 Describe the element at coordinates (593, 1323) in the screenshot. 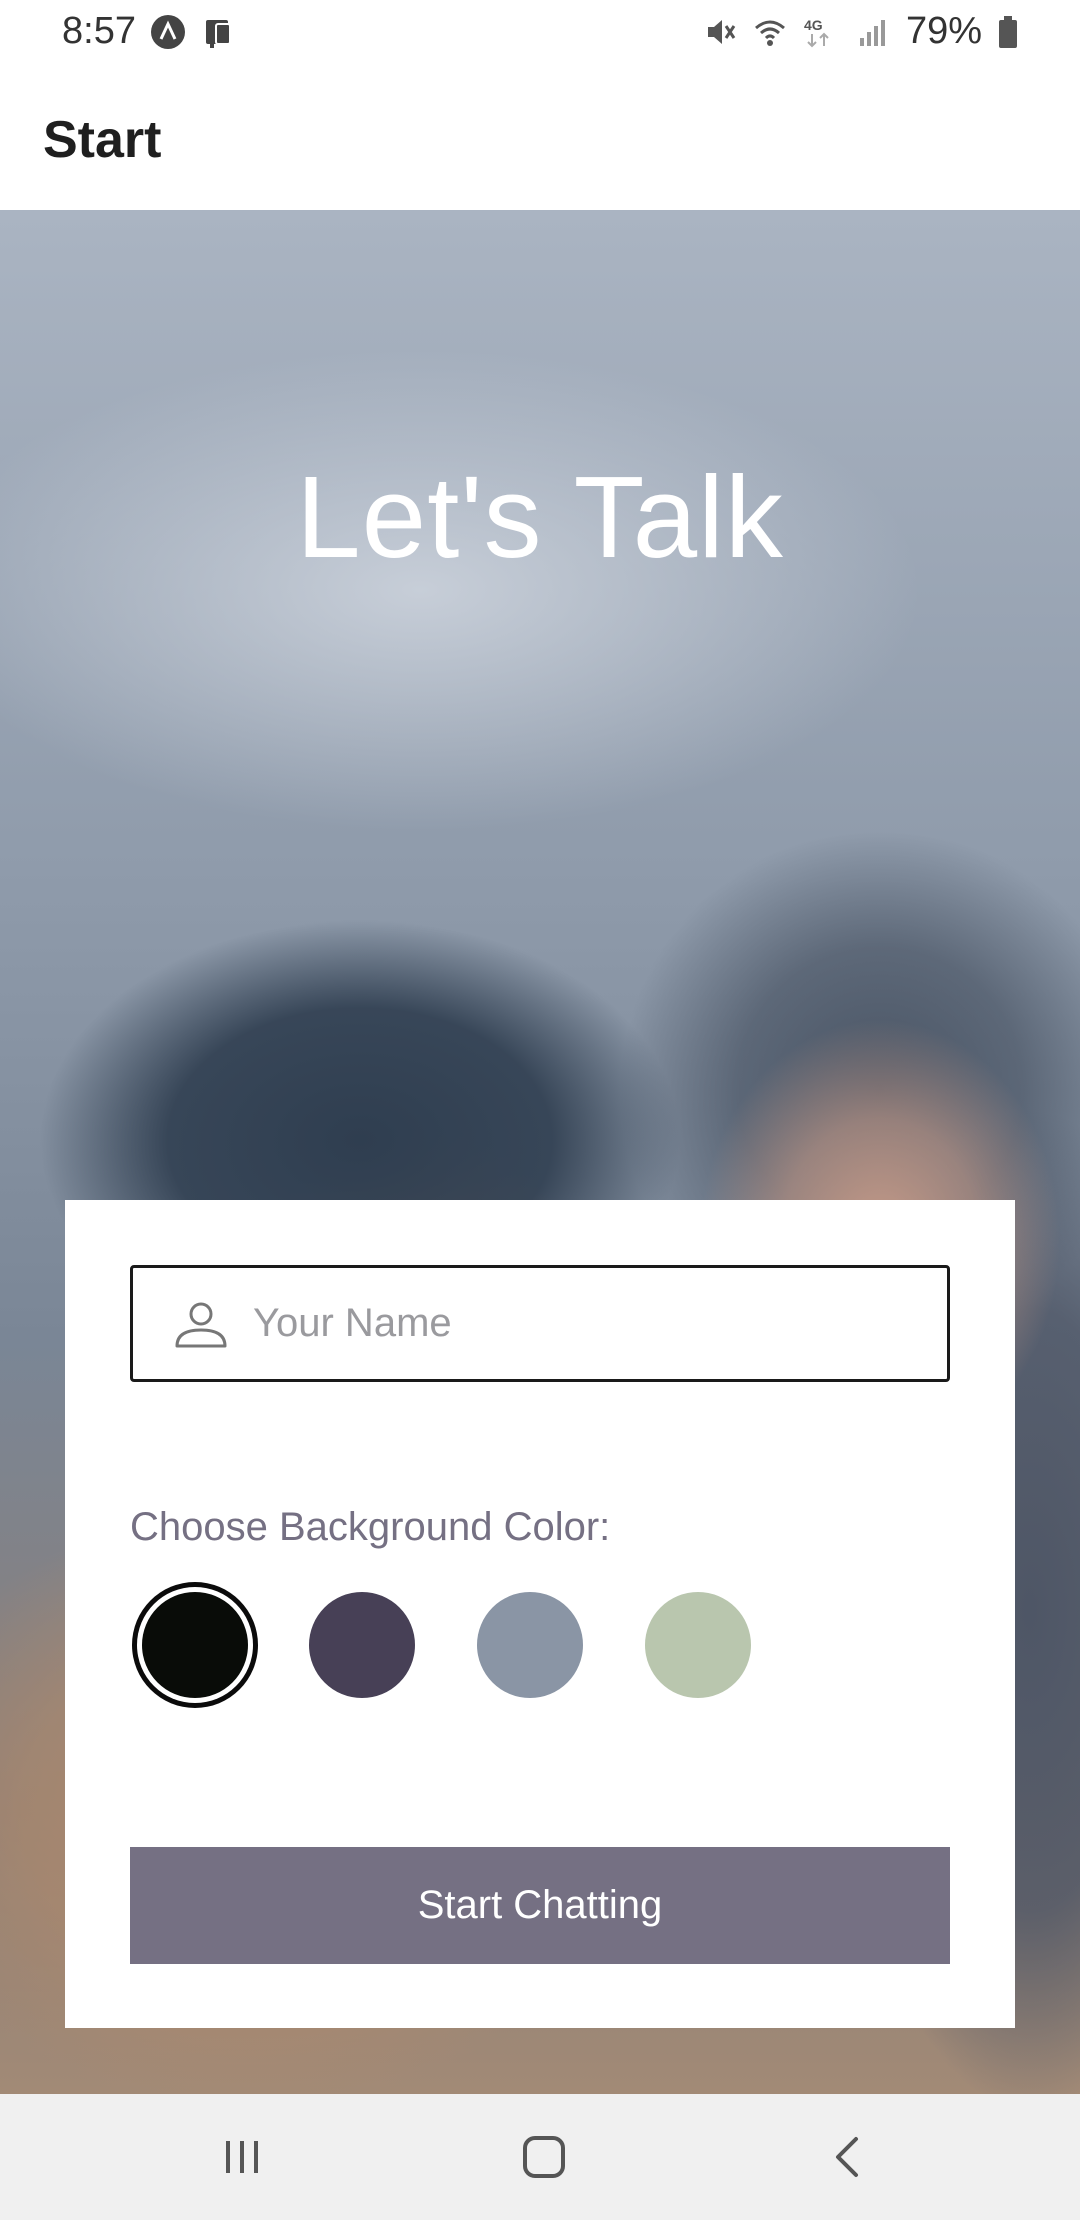

I see `name-input` at that location.